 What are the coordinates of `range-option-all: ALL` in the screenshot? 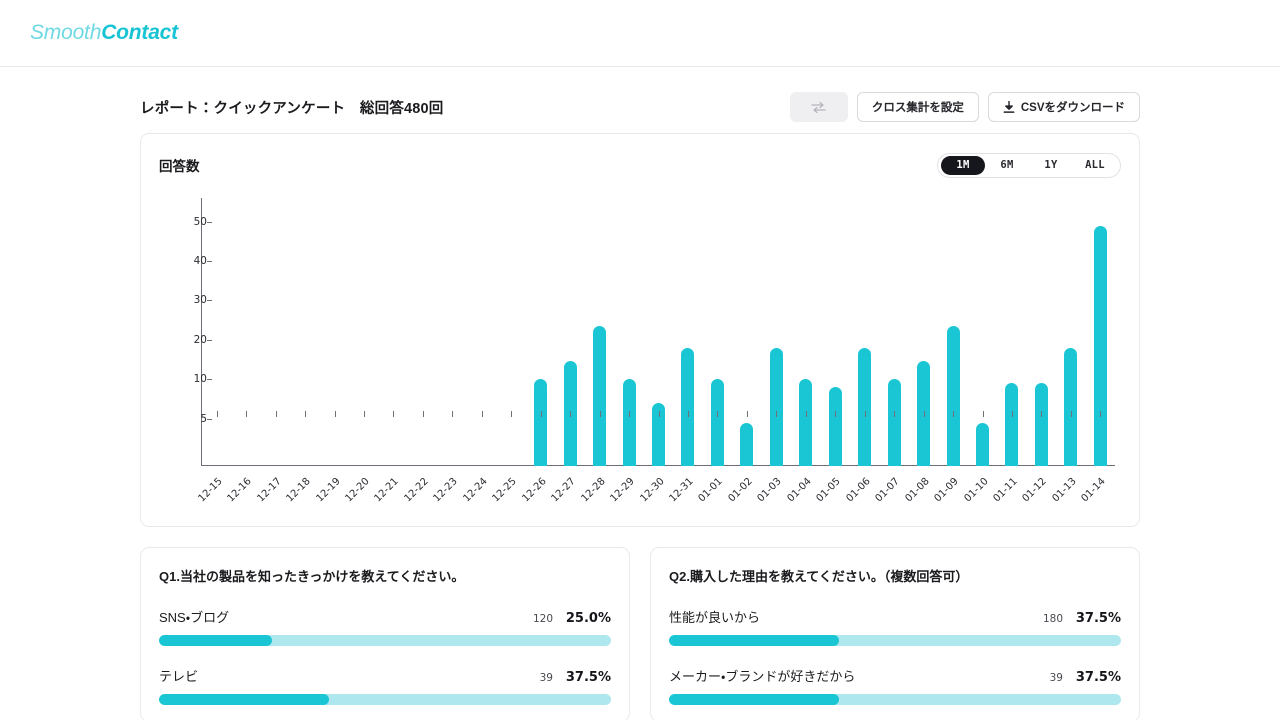 It's located at (1095, 165).